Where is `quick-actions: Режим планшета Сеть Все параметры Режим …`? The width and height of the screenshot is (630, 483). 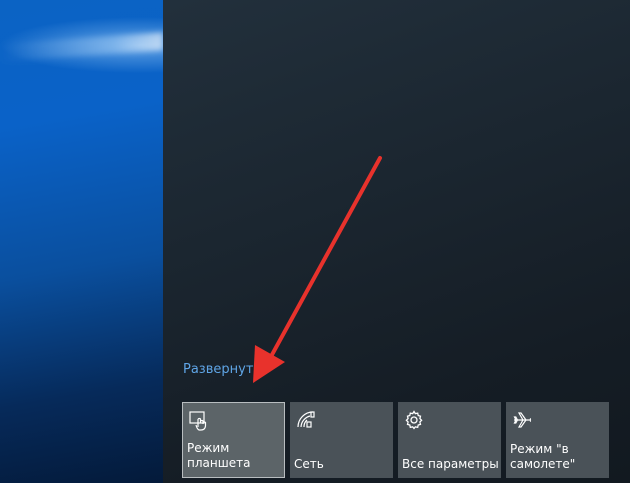 quick-actions: Режим планшета Сеть Все параметры Режим … is located at coordinates (395, 440).